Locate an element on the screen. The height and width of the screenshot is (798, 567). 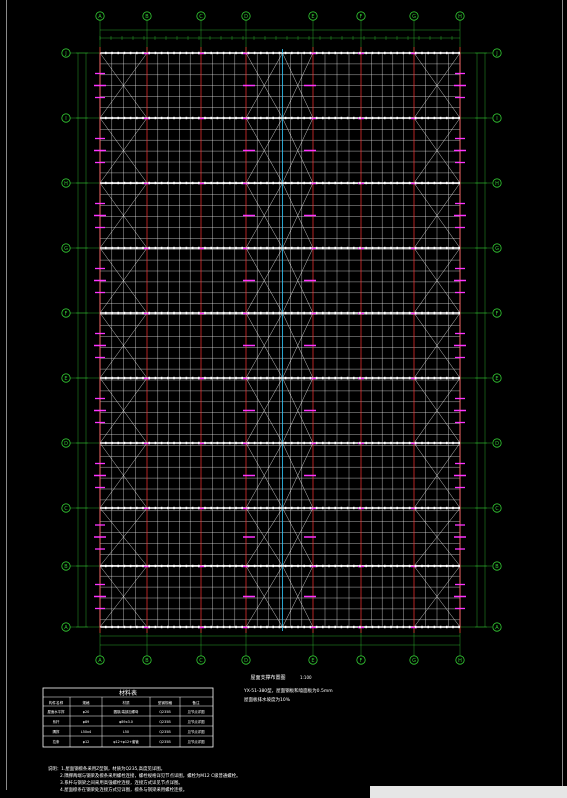
footnote-4: 4.屋面檩条在钢梁处连接方式见详图，檩条与钢梁采用螺栓连接。 is located at coordinates (123, 789).